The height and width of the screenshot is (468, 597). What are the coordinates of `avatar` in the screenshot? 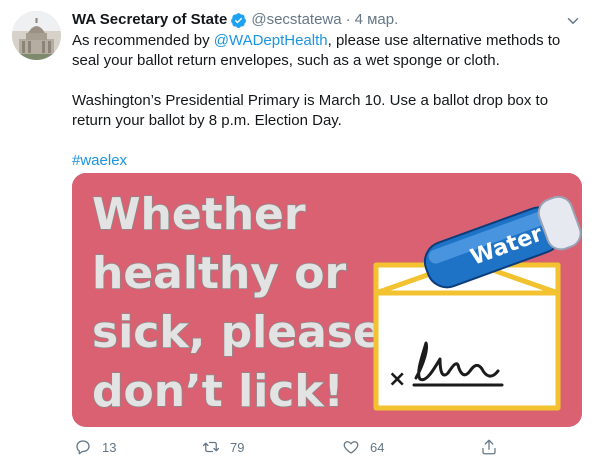 It's located at (36, 35).